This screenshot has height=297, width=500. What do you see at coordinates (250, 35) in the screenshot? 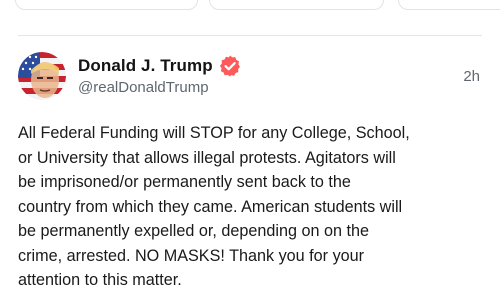
I see `divider` at bounding box center [250, 35].